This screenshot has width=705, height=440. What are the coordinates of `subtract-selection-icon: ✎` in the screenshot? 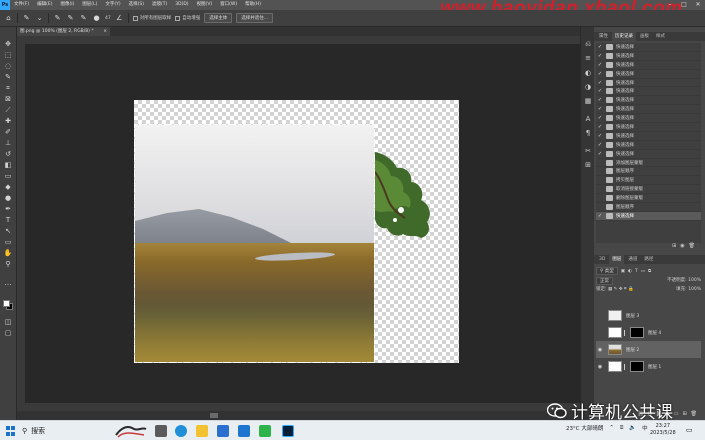 It's located at (83, 18).